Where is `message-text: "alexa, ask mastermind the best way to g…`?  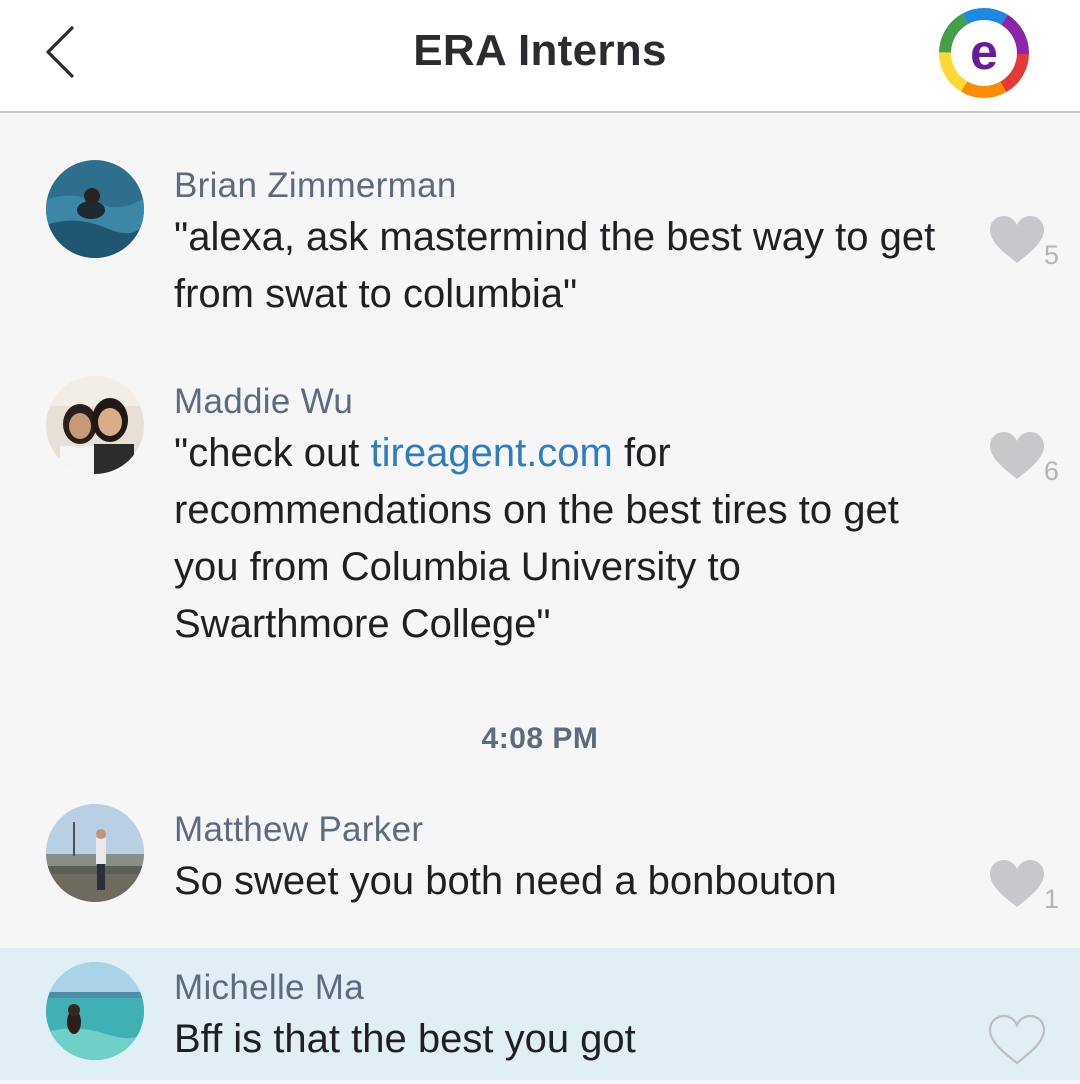
message-text: "alexa, ask mastermind the best way to g… is located at coordinates (555, 265).